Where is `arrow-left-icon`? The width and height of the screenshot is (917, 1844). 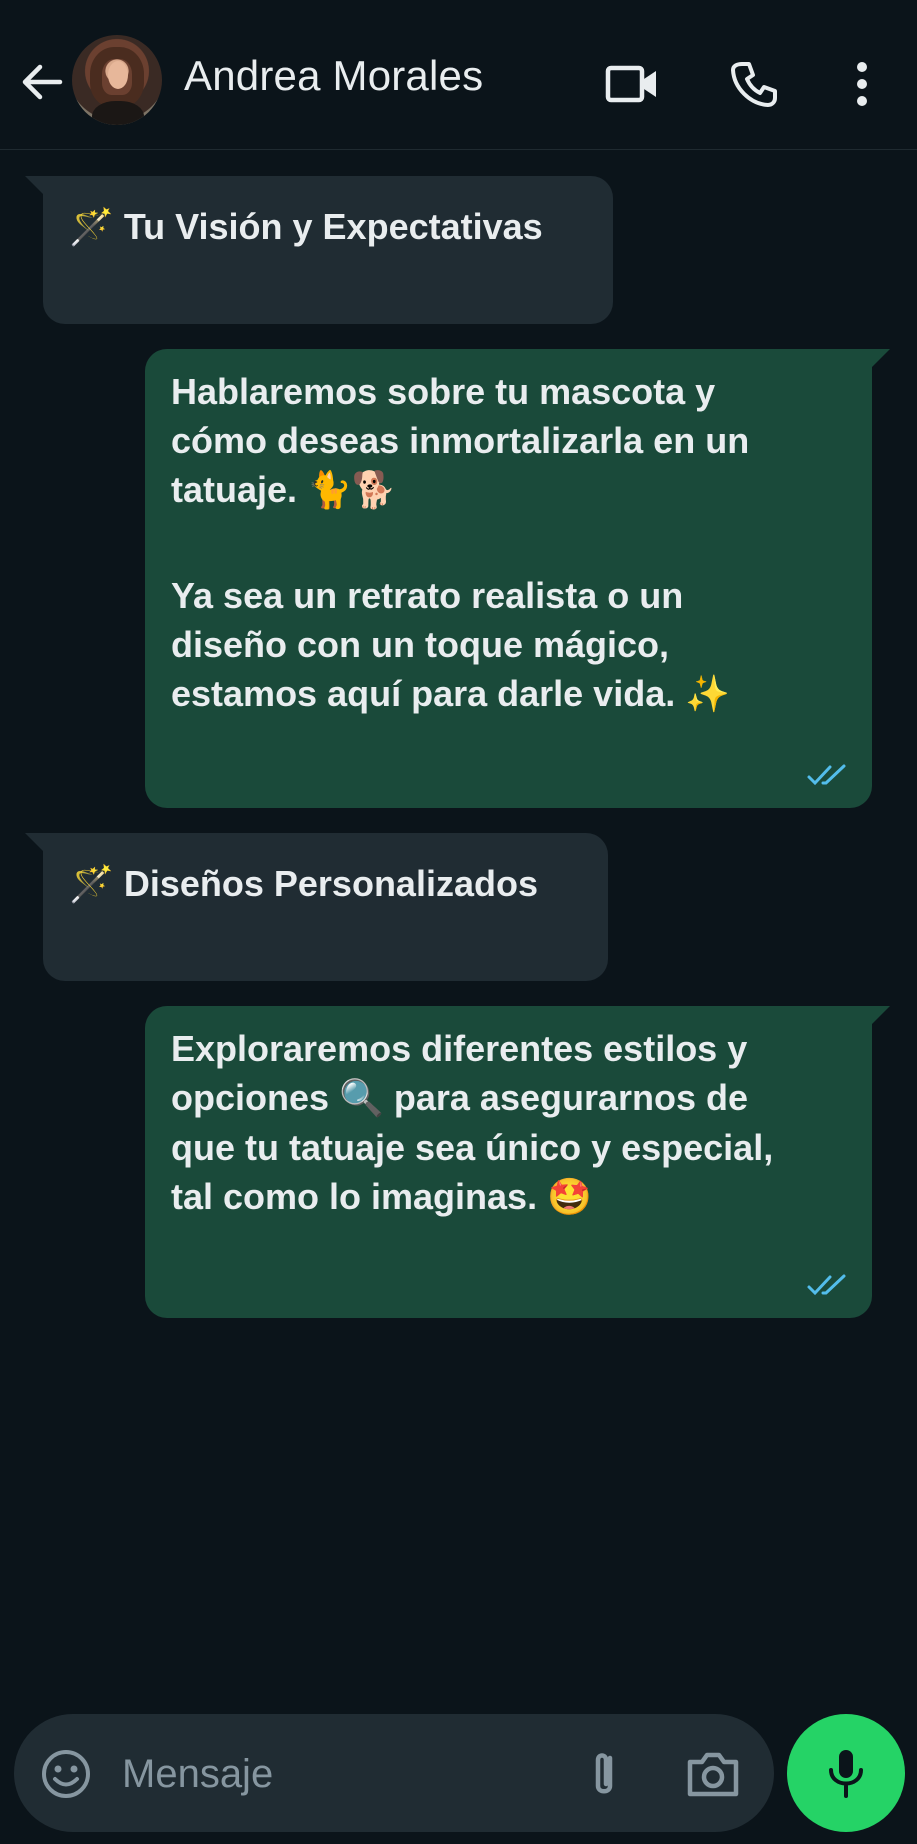 arrow-left-icon is located at coordinates (42, 82).